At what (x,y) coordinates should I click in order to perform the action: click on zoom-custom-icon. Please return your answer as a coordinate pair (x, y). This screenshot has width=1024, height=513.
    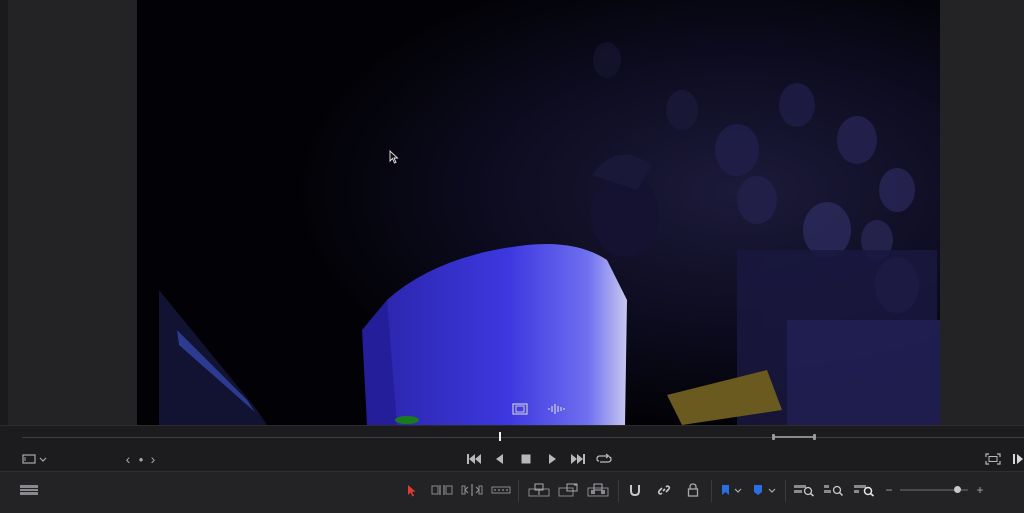
    Looking at the image, I should click on (864, 490).